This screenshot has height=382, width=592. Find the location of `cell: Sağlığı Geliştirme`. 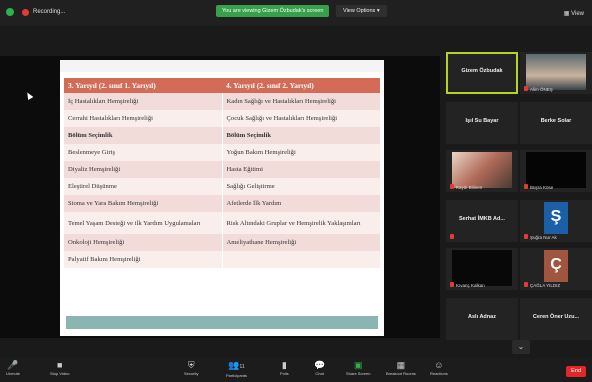

cell: Sağlığı Geliştirme is located at coordinates (301, 186).